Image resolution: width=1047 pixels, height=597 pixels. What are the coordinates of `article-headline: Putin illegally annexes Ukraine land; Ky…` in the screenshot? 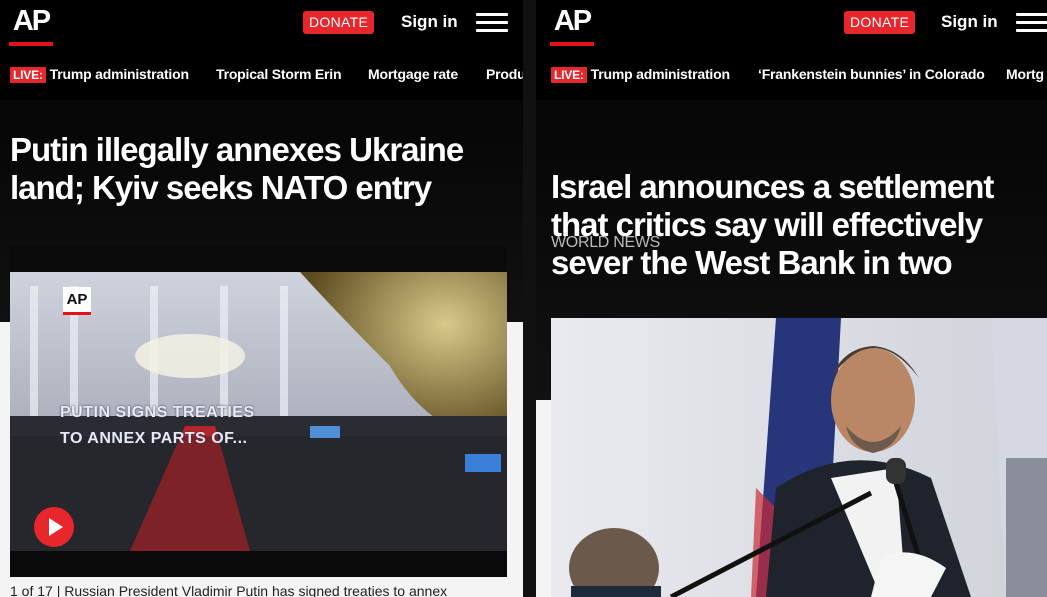 It's located at (237, 168).